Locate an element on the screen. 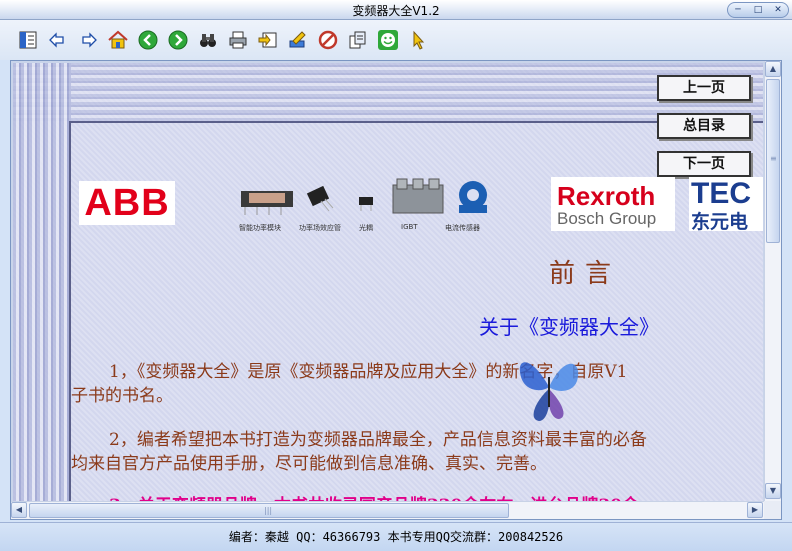 This screenshot has width=792, height=551. title-bar: 变频器大全V1.2 ─ □ ✕ is located at coordinates (396, 10).